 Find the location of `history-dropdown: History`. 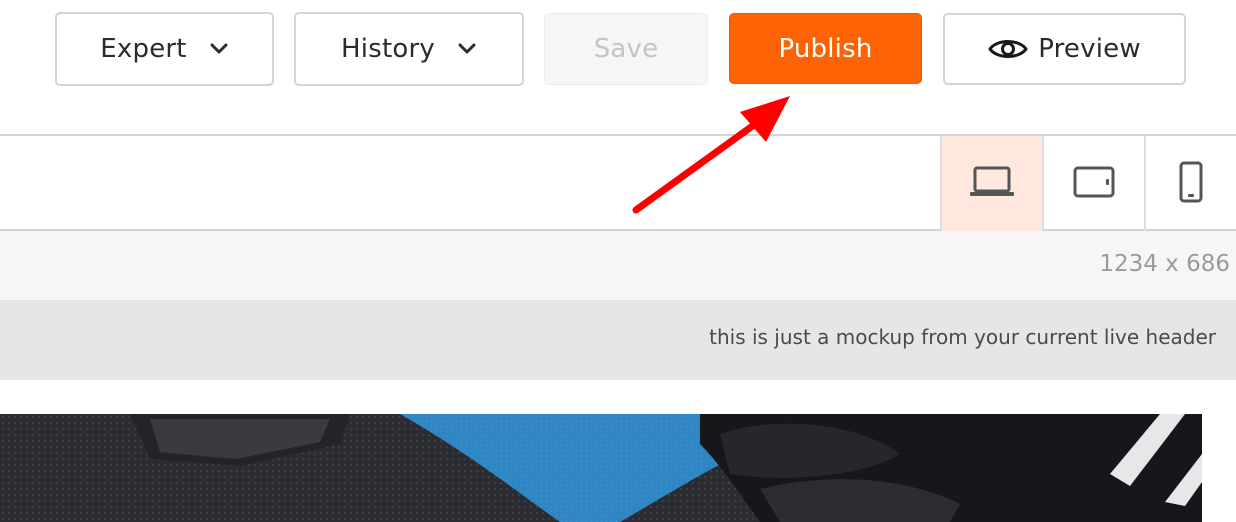

history-dropdown: History is located at coordinates (409, 49).